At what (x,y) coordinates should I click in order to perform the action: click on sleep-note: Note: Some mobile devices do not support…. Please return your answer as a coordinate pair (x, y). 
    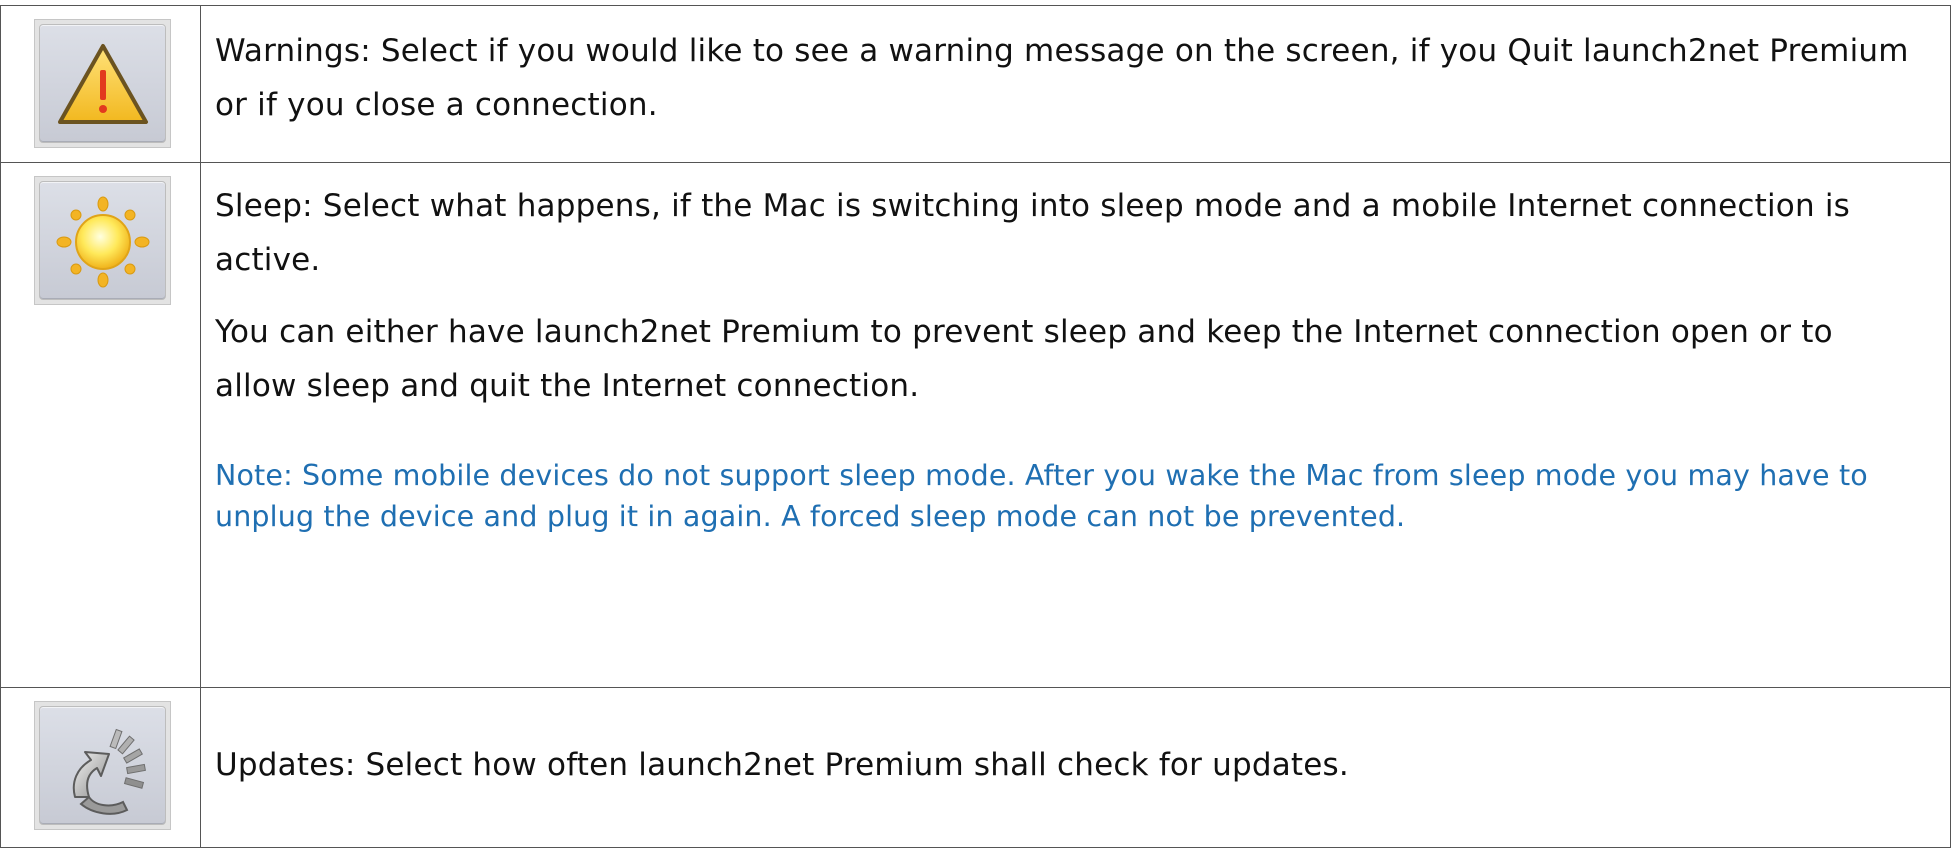
    Looking at the image, I should click on (1041, 496).